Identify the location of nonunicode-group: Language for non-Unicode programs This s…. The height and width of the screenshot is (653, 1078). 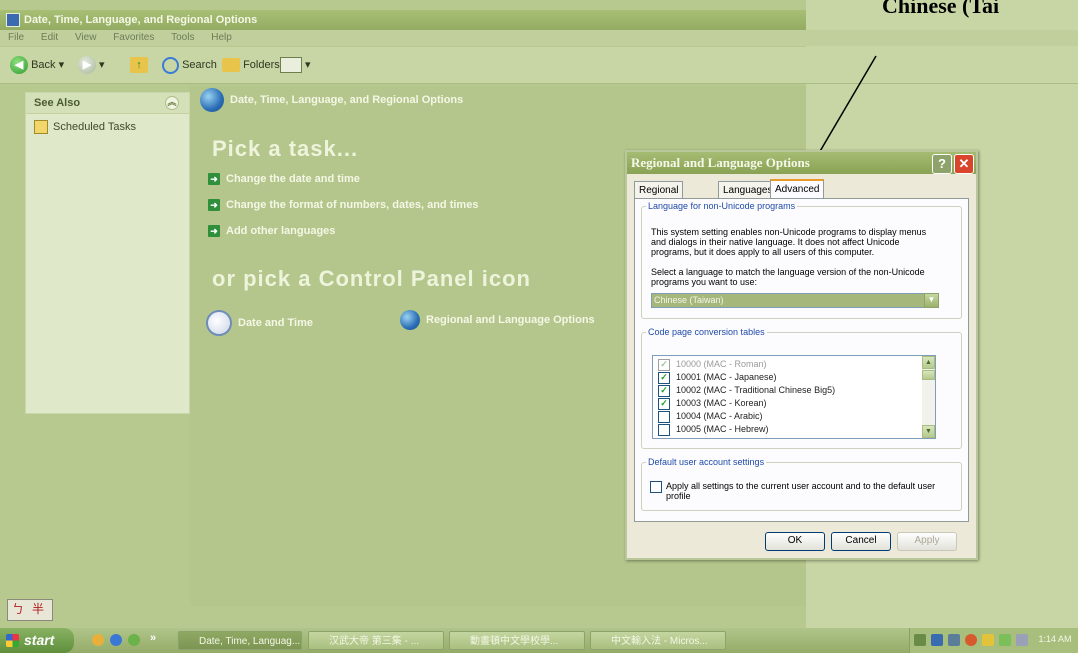
(801, 260).